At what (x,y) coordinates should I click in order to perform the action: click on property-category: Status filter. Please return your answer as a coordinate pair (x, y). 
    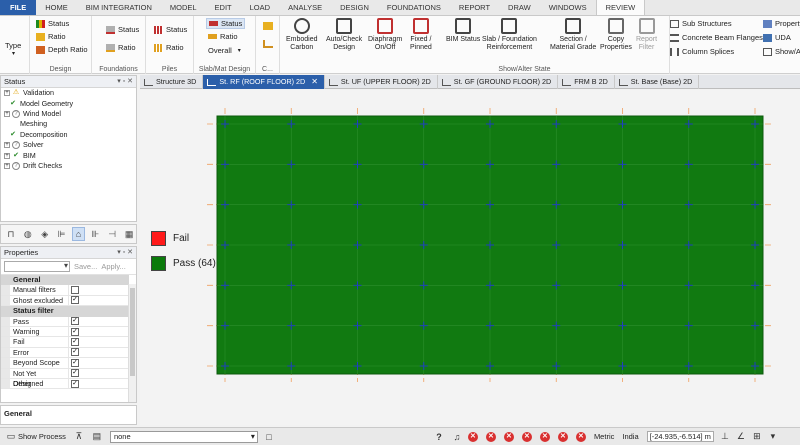
    Looking at the image, I should click on (65, 311).